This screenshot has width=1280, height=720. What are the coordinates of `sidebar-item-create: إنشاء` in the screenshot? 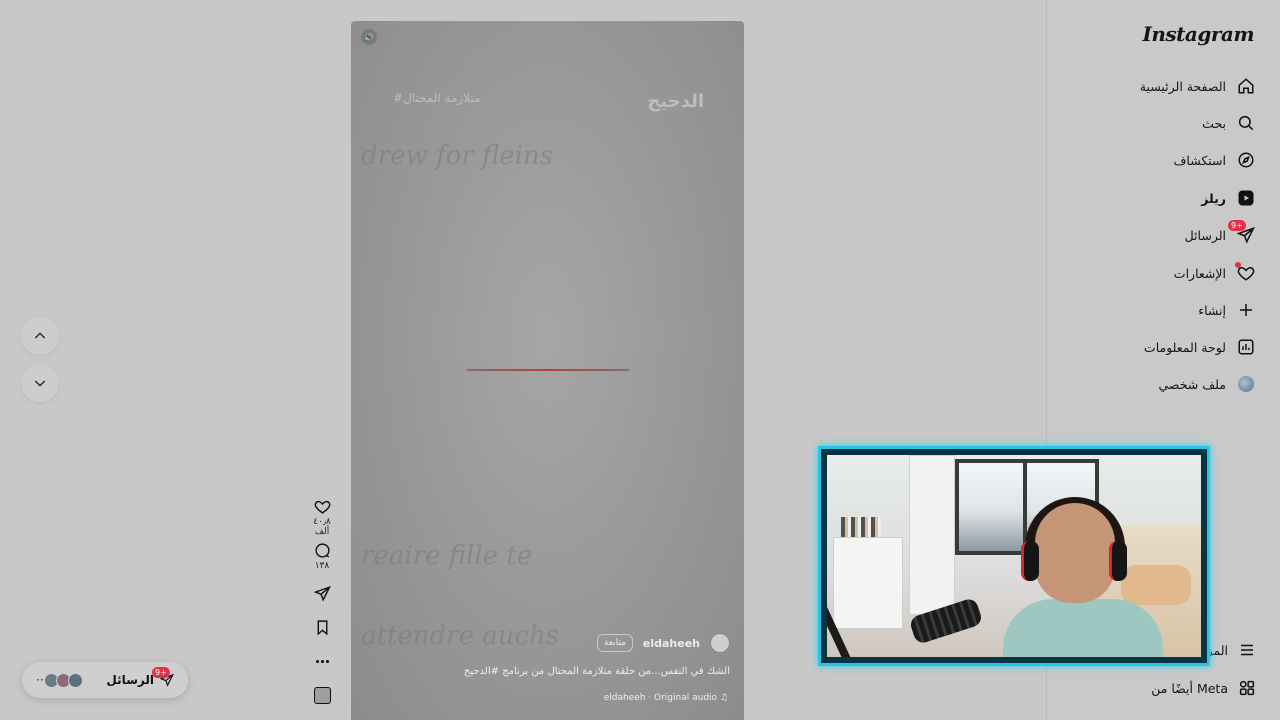 It's located at (1227, 310).